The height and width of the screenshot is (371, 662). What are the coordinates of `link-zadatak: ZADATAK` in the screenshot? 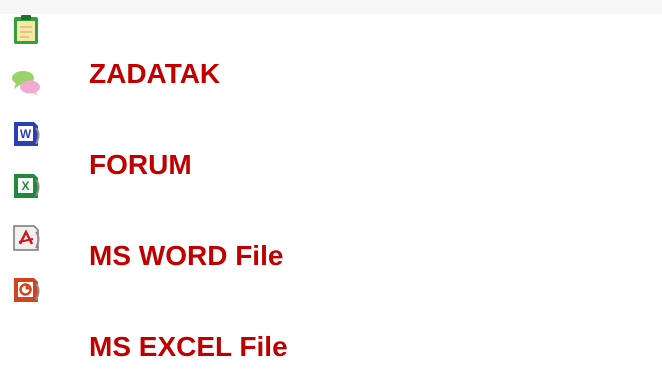 It's located at (154, 74).